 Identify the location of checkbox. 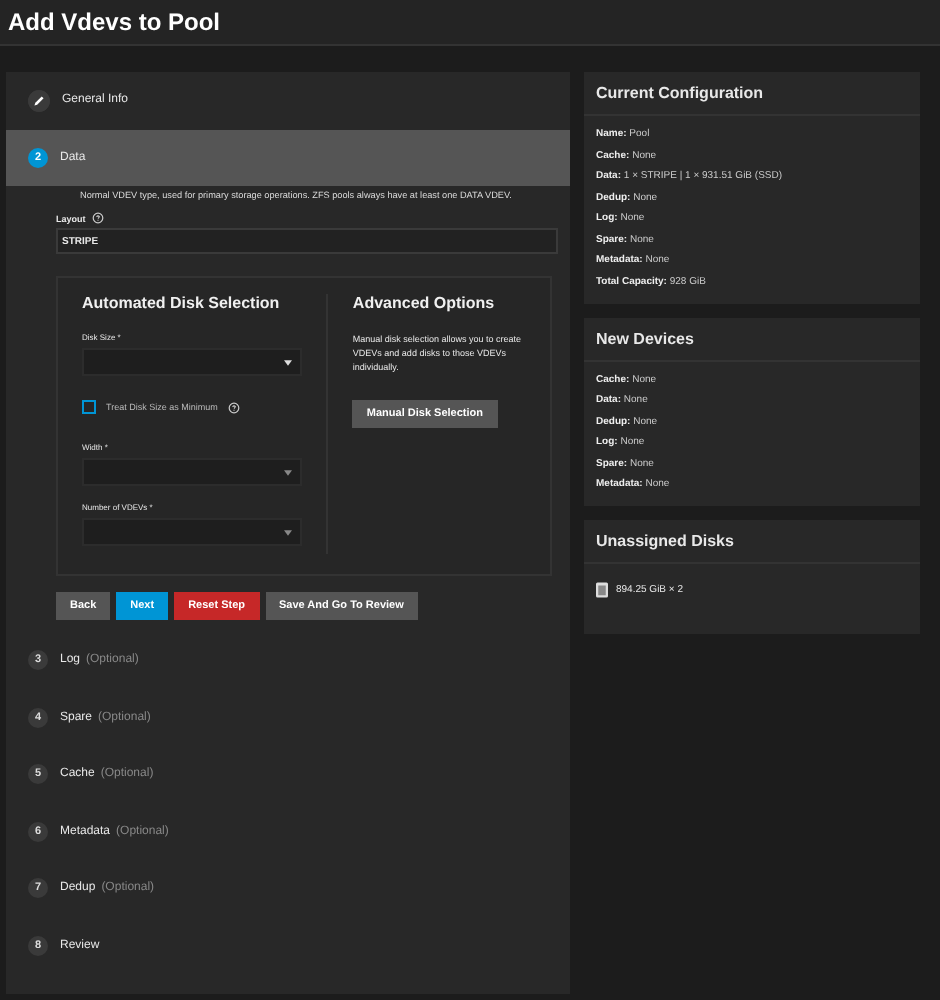
(89, 407).